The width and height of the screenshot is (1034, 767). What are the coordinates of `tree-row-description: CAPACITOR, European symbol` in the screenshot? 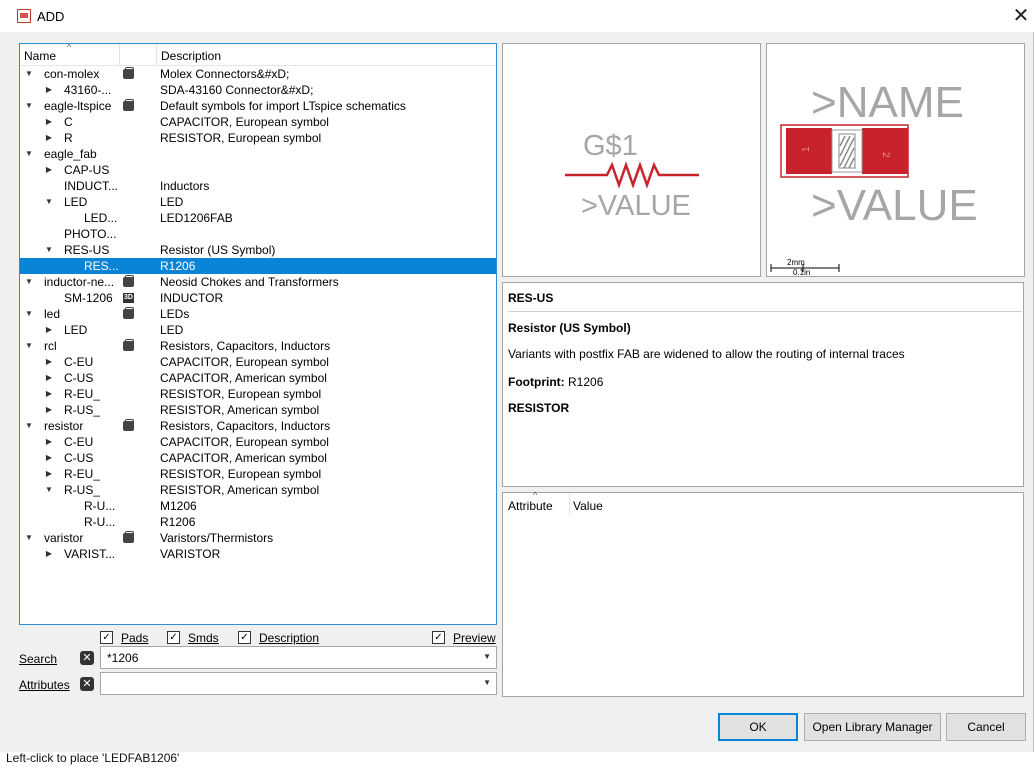 It's located at (244, 122).